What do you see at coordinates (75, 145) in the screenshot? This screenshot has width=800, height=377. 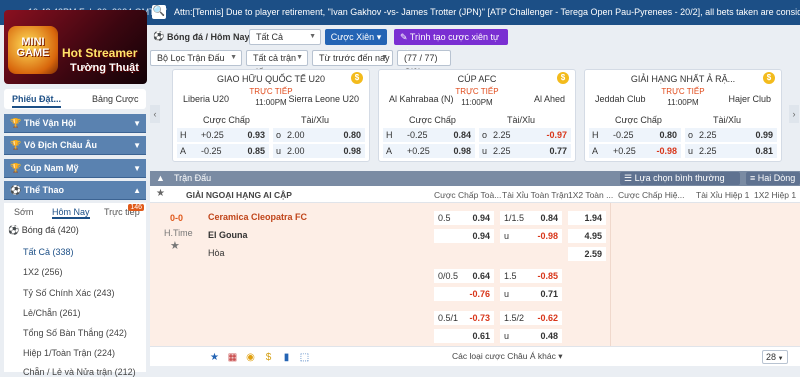 I see `sidebar-section-euro: 🏆 Vô Địch Châu Âu ▼` at bounding box center [75, 145].